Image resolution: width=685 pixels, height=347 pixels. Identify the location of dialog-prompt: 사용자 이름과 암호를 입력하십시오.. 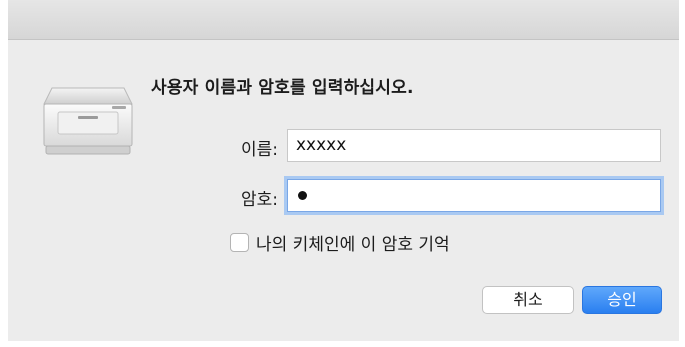
(282, 88).